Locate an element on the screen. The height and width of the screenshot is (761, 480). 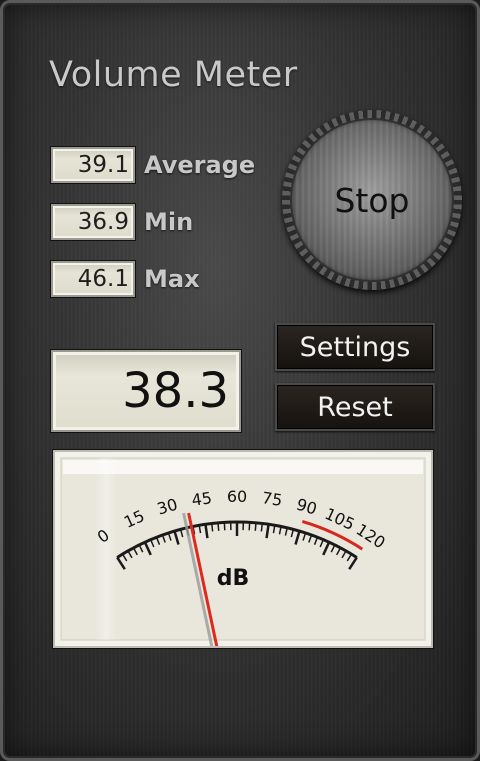
tick-label: 45 is located at coordinates (201, 499).